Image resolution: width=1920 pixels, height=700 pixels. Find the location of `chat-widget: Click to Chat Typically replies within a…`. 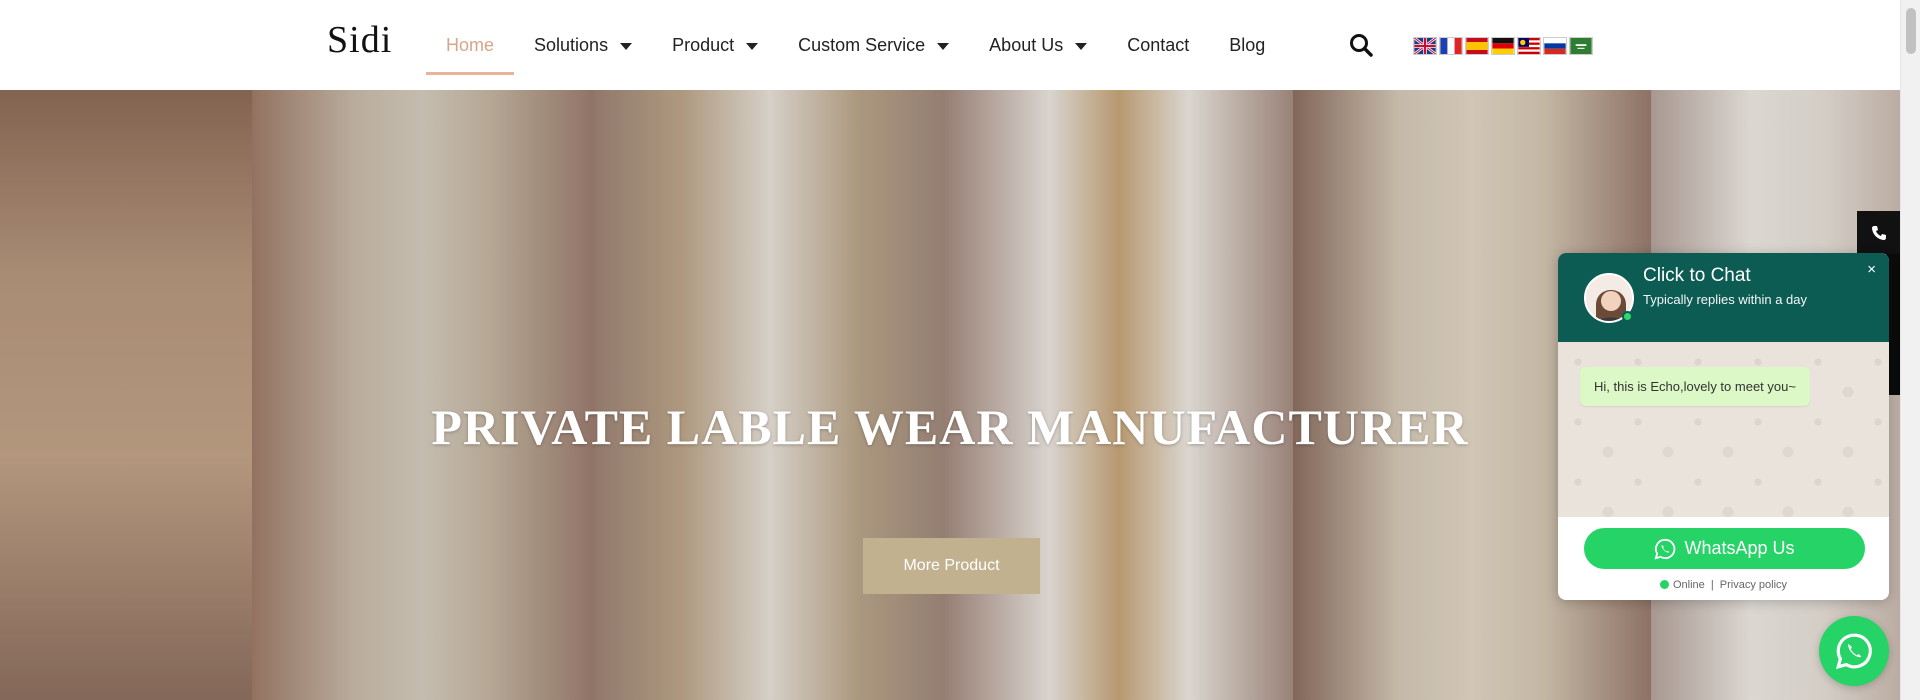

chat-widget: Click to Chat Typically replies within a… is located at coordinates (1723, 426).